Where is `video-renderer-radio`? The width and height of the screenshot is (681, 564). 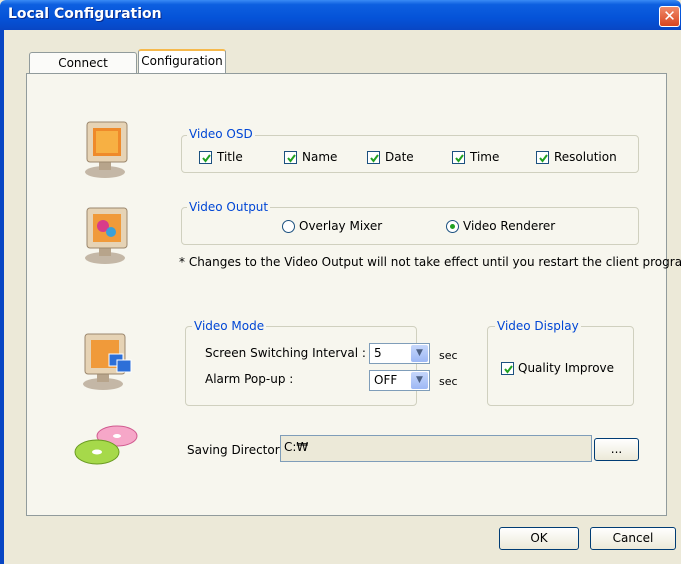
video-renderer-radio is located at coordinates (452, 226).